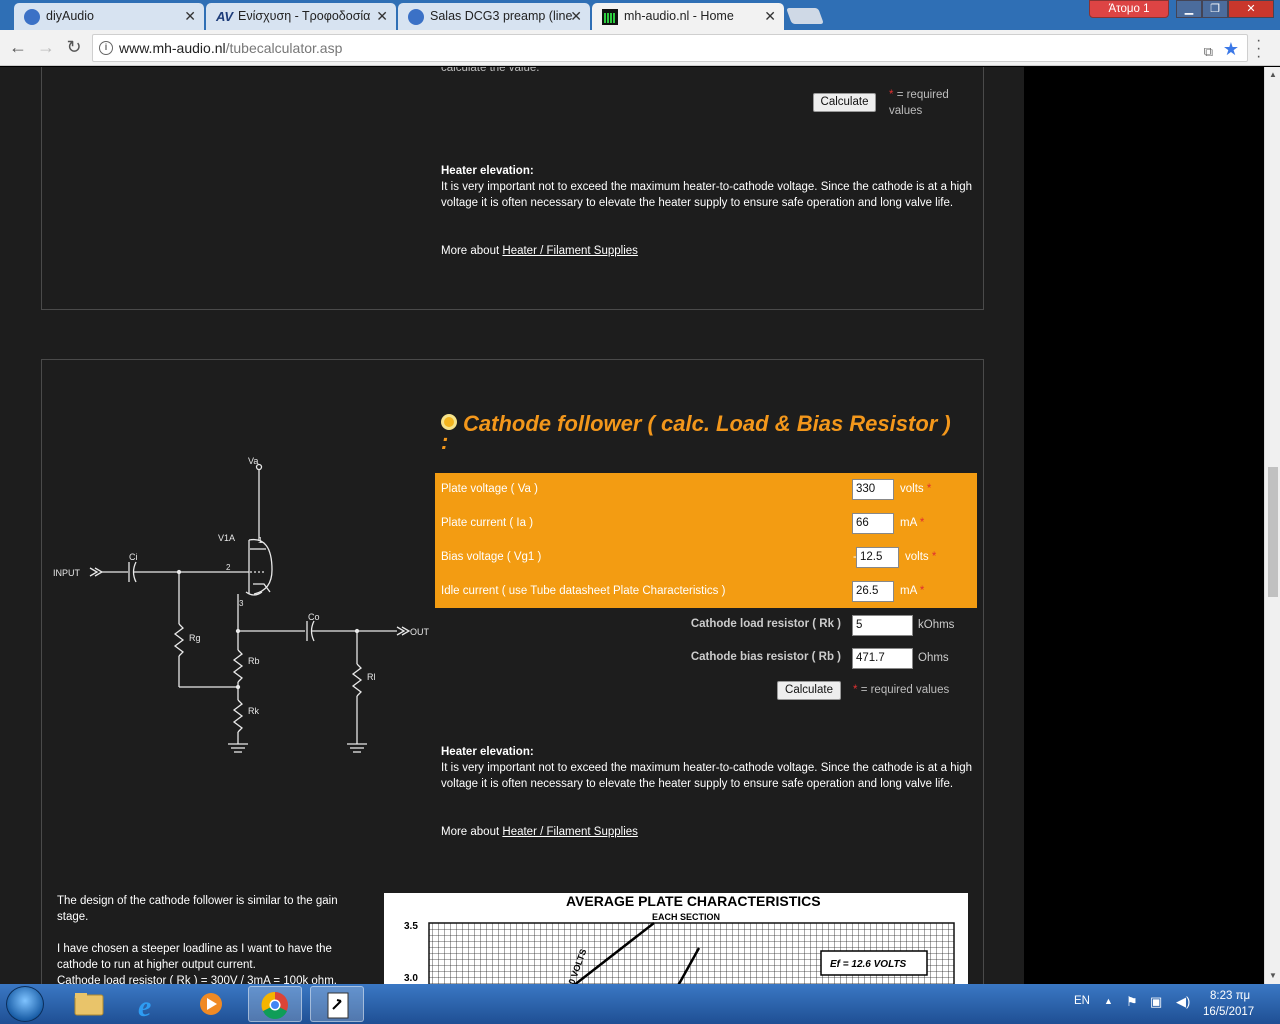  I want to click on av-favicon-icon: AV, so click(225, 16).